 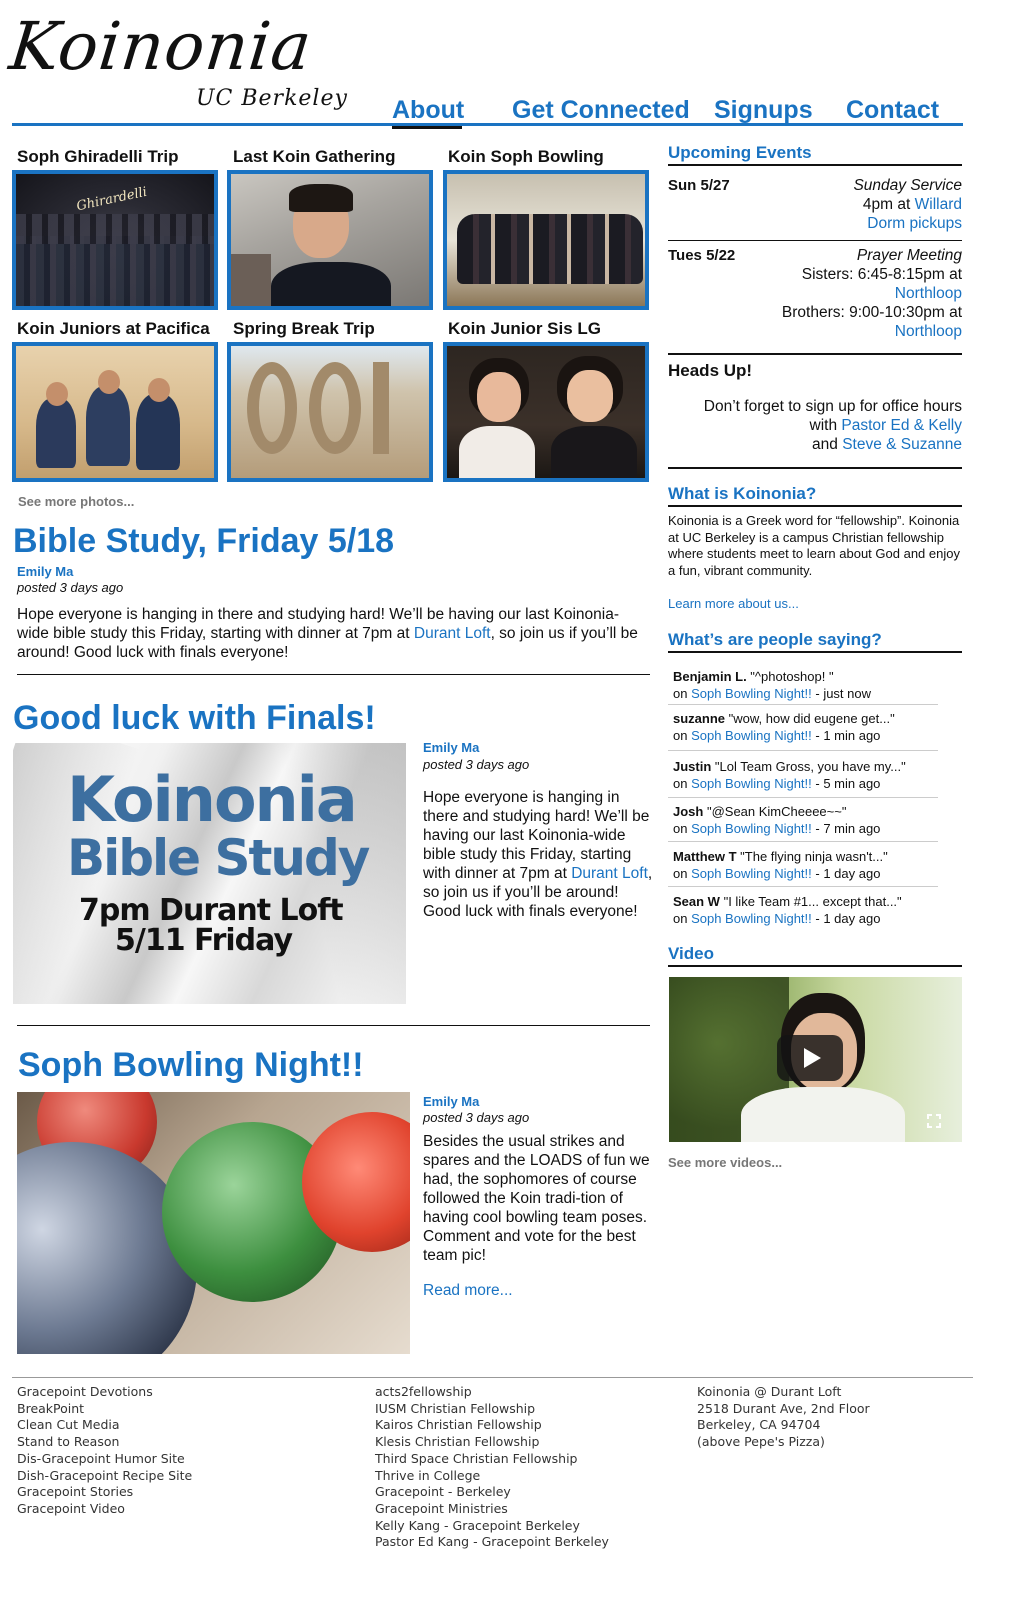 What do you see at coordinates (763, 110) in the screenshot?
I see `nav-signups: Signups` at bounding box center [763, 110].